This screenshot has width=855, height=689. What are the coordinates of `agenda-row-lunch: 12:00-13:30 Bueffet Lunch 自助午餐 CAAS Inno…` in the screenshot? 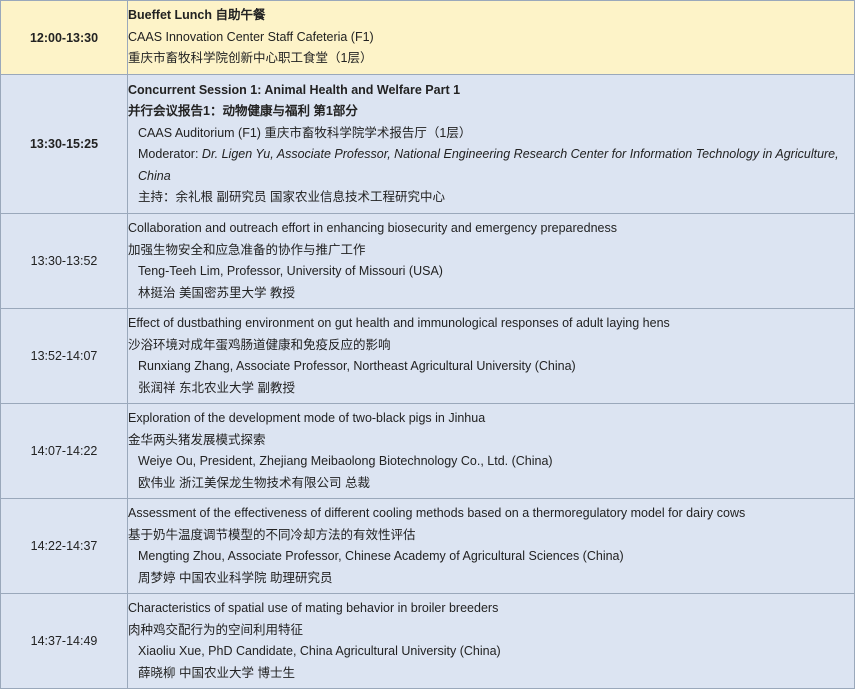 It's located at (427, 37).